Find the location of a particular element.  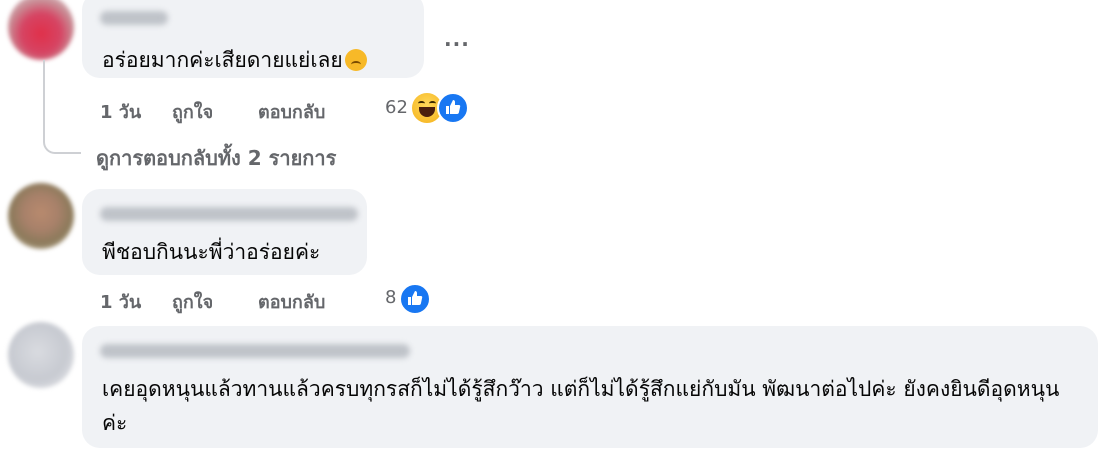

more-options-button: ··· is located at coordinates (457, 44).